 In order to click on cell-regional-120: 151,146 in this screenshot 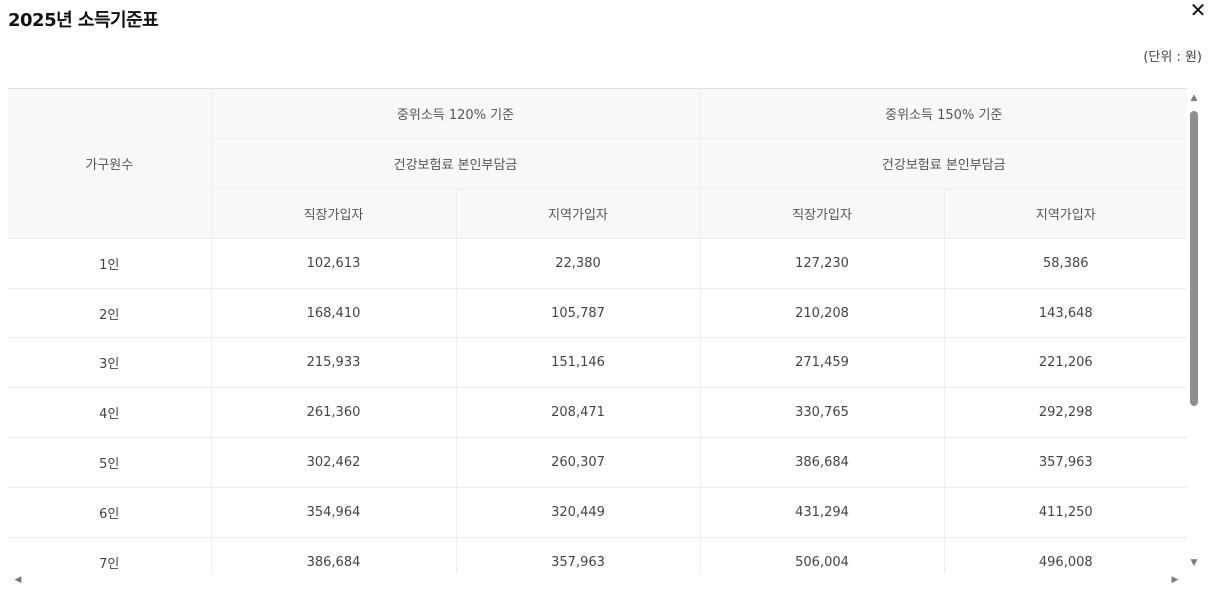, I will do `click(578, 363)`.